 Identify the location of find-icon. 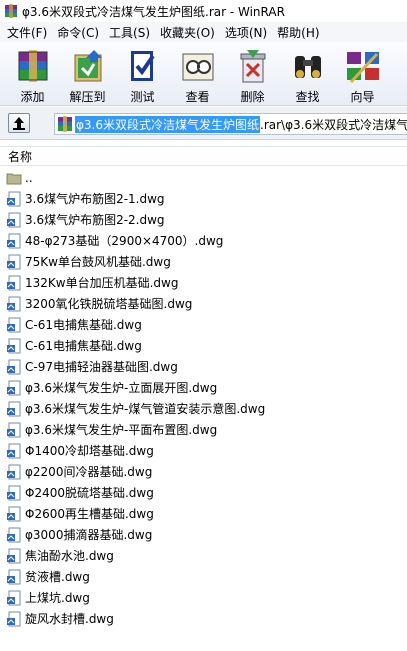
(307, 67).